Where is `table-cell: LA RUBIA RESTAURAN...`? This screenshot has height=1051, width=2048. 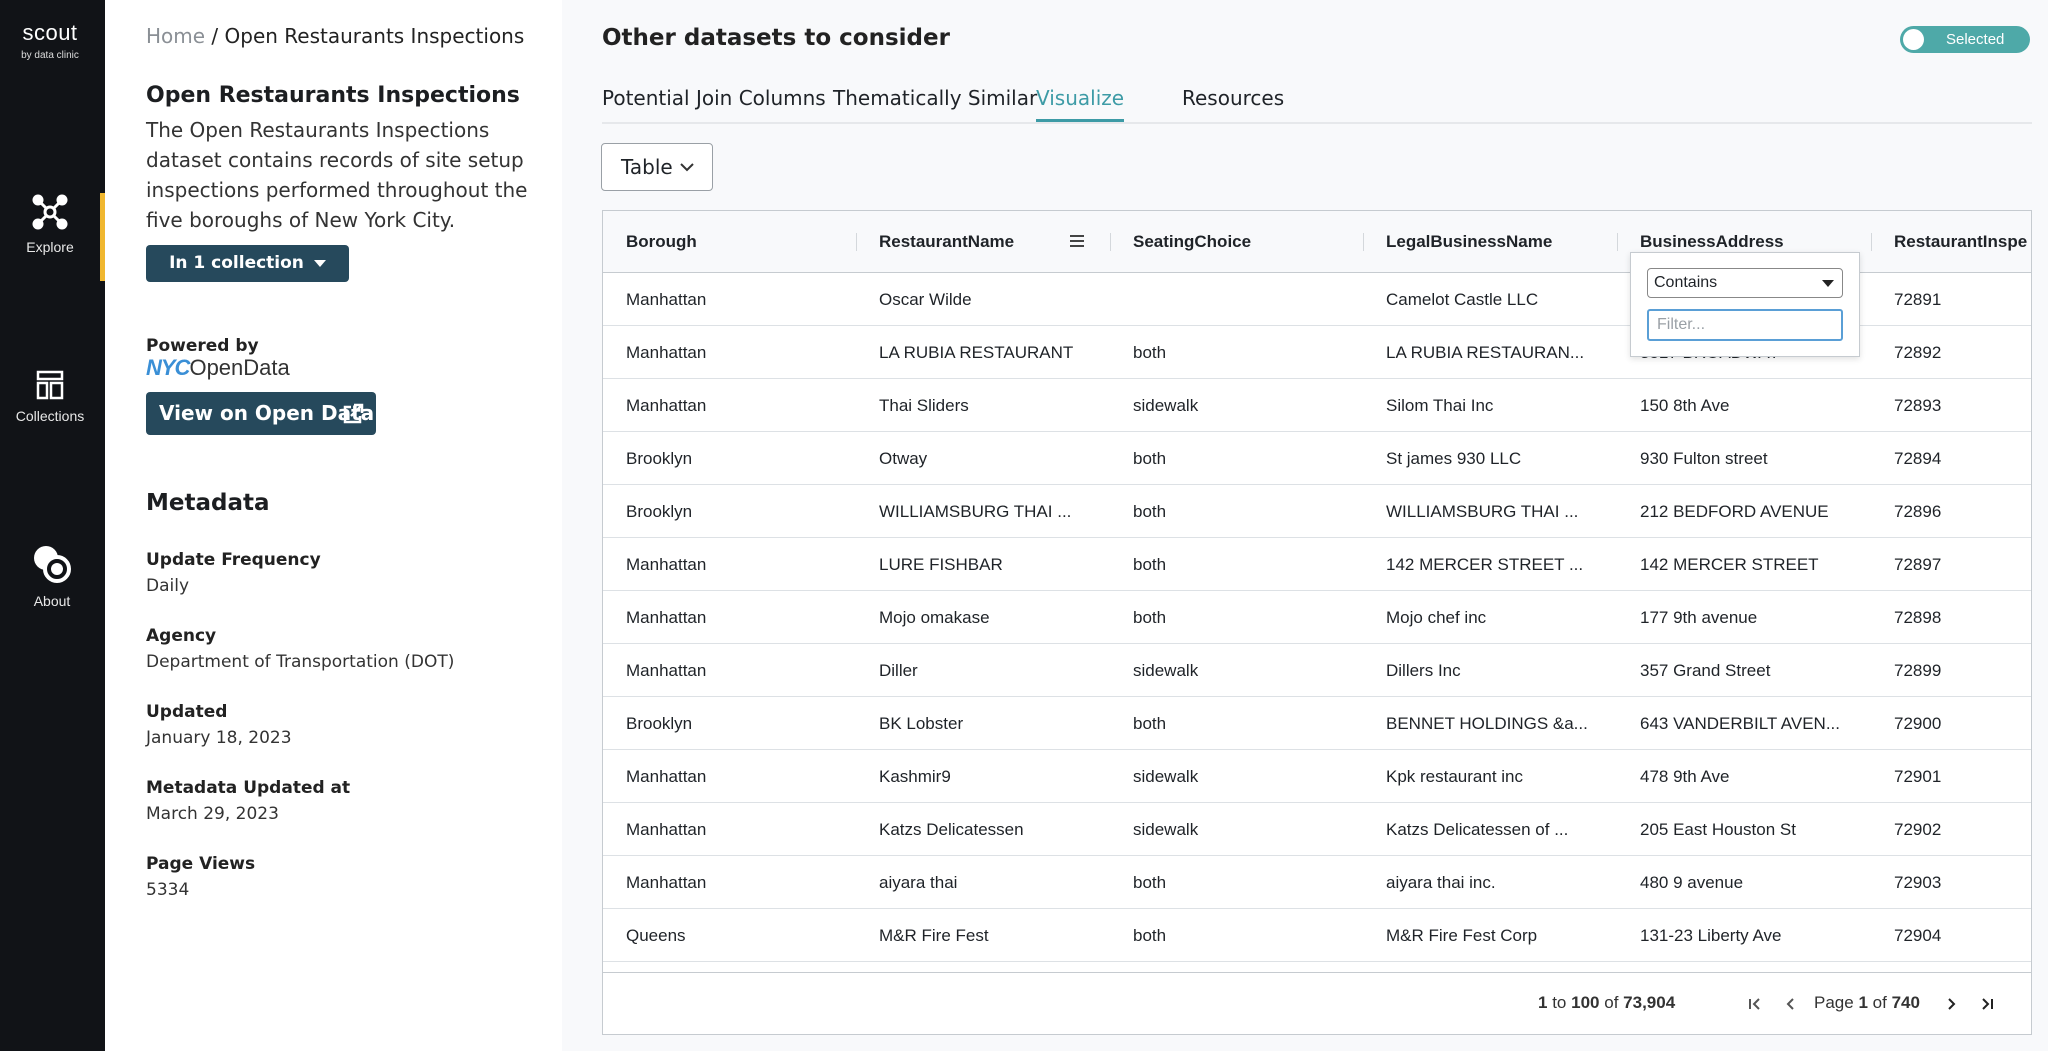
table-cell: LA RUBIA RESTAURAN... is located at coordinates (1490, 352).